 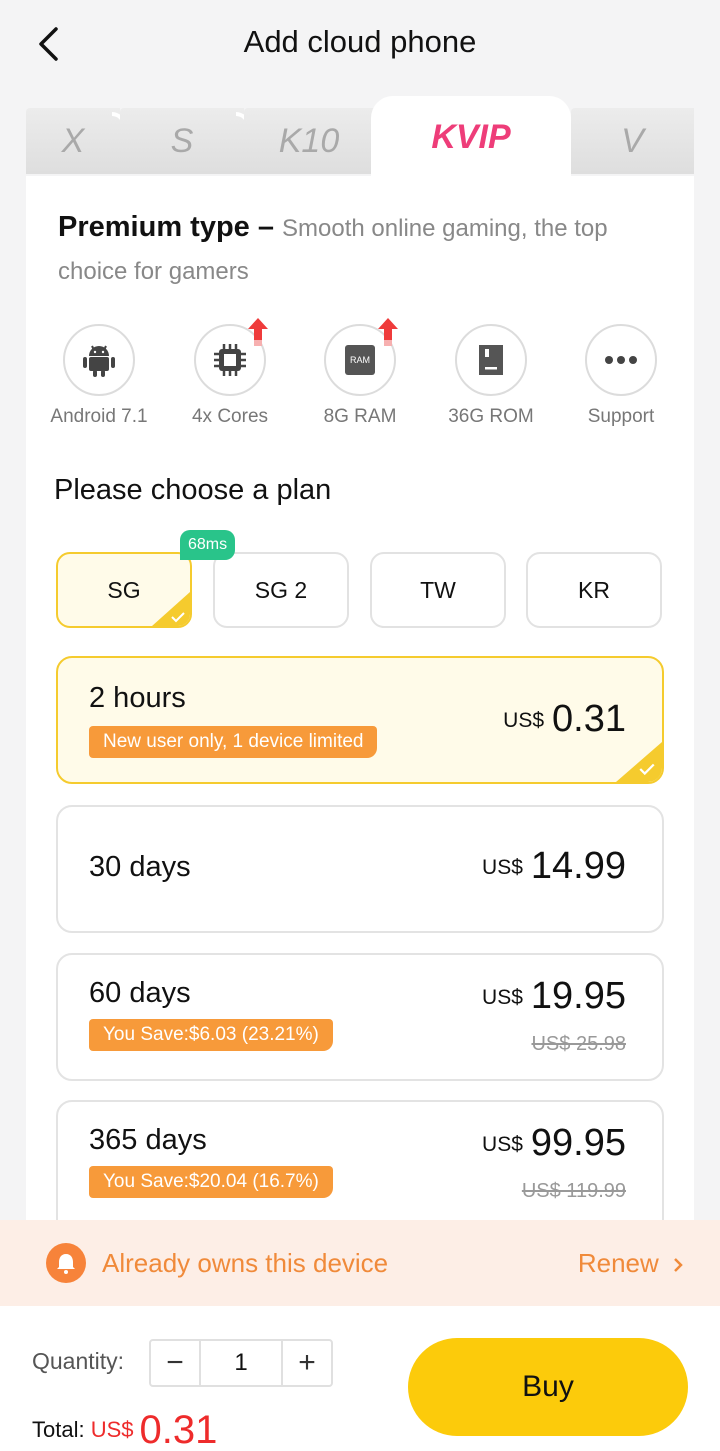 I want to click on increase-button: +, so click(x=307, y=1363).